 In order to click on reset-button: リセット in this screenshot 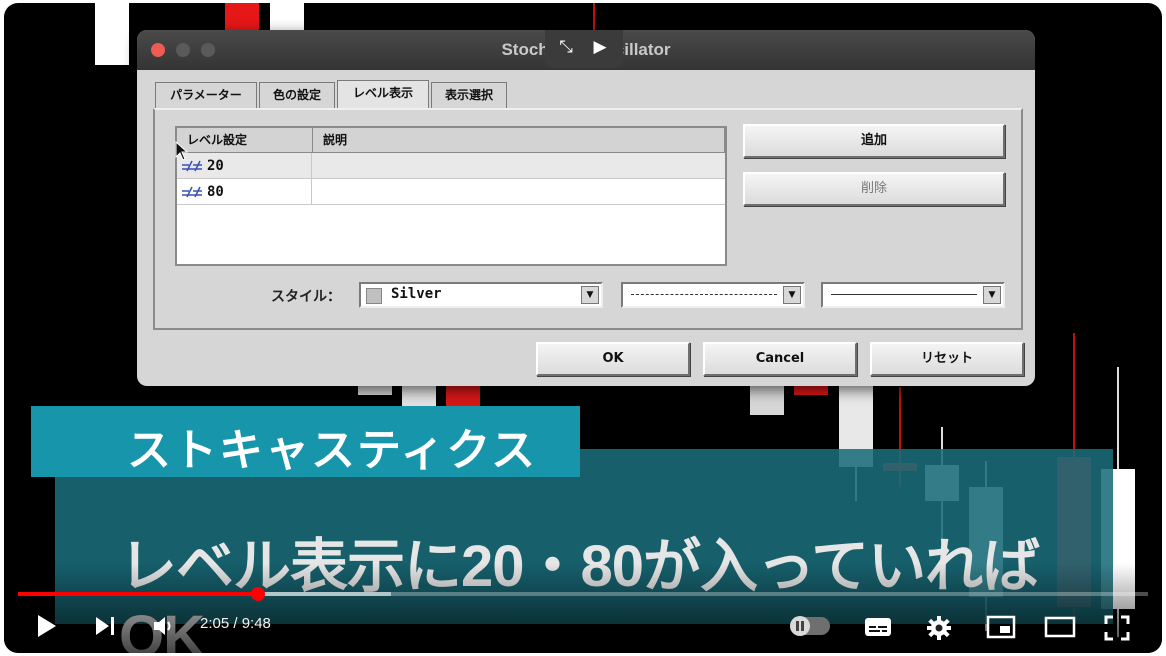, I will do `click(947, 359)`.